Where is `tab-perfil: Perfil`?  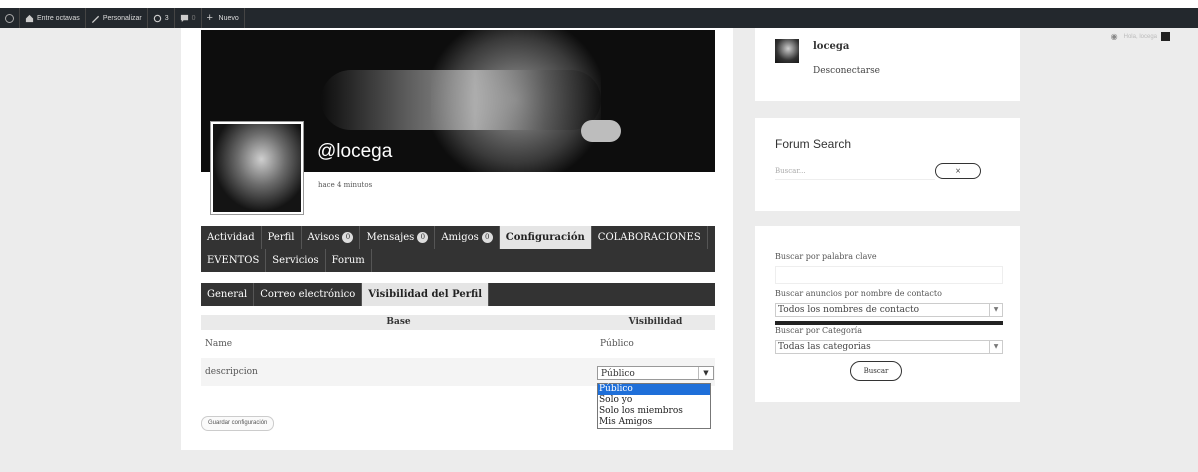 tab-perfil: Perfil is located at coordinates (282, 237).